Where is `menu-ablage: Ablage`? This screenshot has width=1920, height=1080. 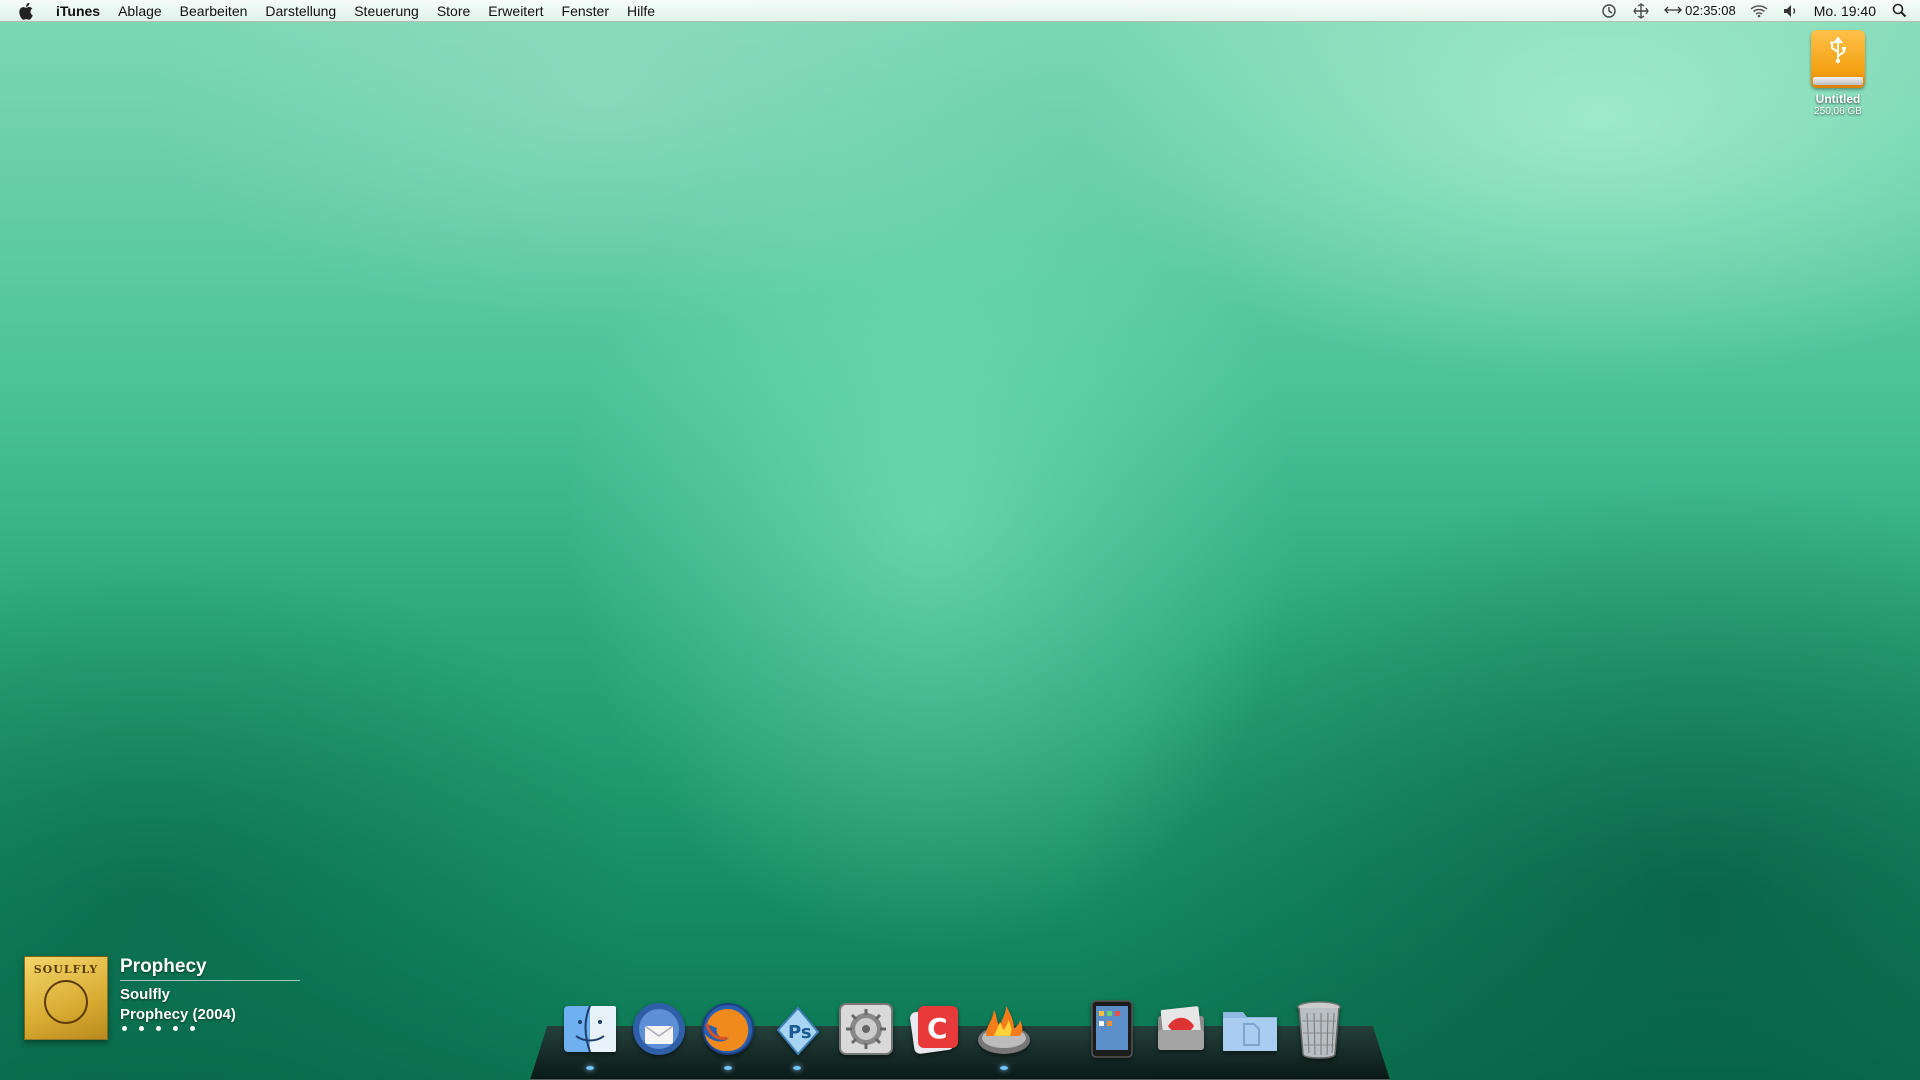 menu-ablage: Ablage is located at coordinates (140, 11).